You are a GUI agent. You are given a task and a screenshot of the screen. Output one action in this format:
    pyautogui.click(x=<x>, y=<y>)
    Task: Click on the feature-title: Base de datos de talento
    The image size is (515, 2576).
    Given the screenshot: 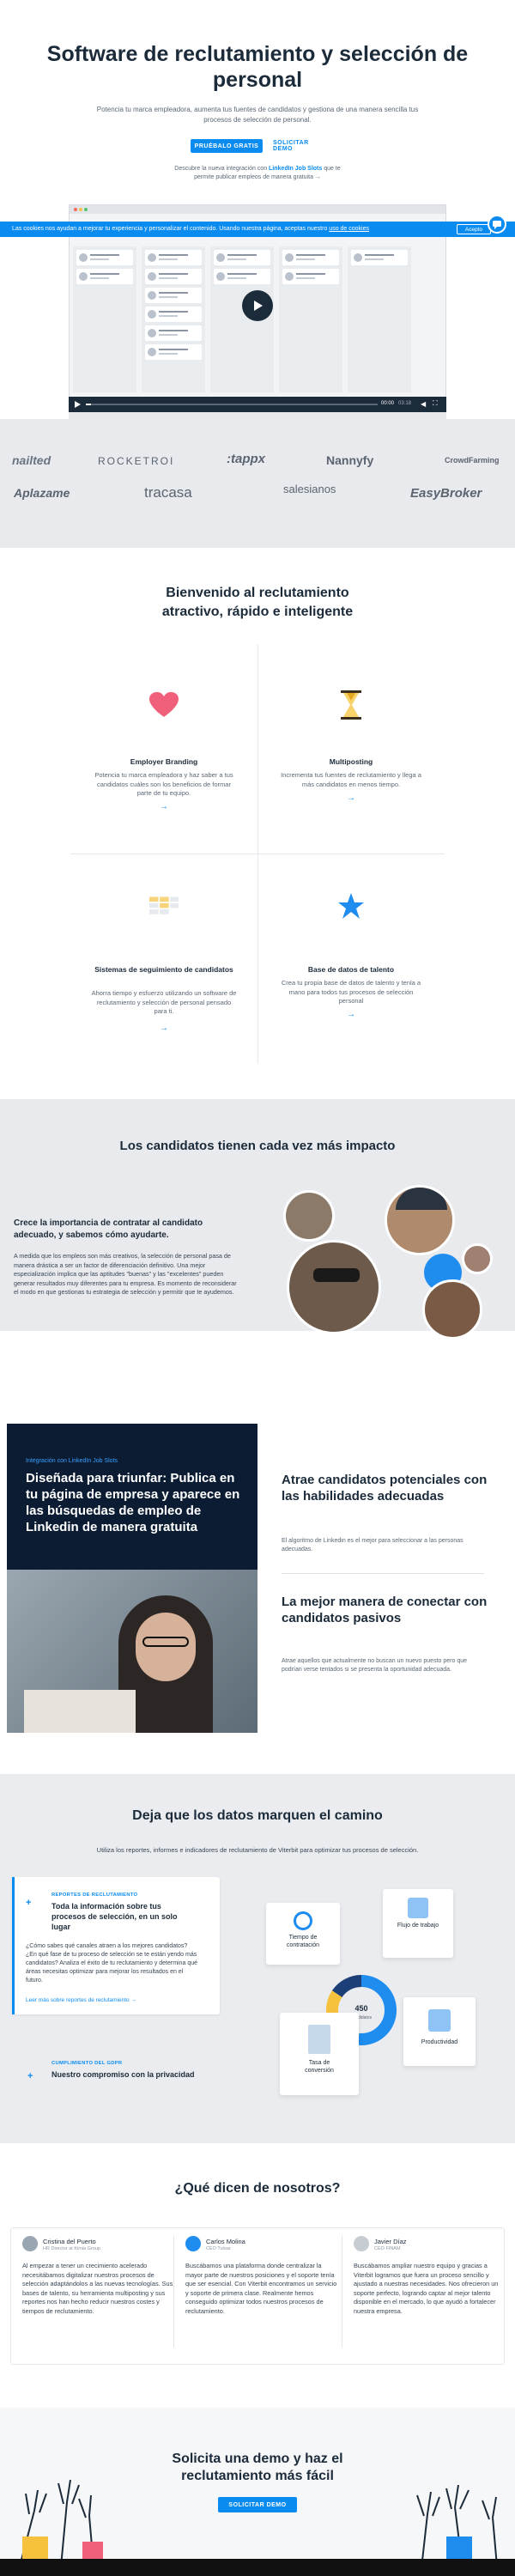 What is the action you would take?
    pyautogui.click(x=351, y=969)
    